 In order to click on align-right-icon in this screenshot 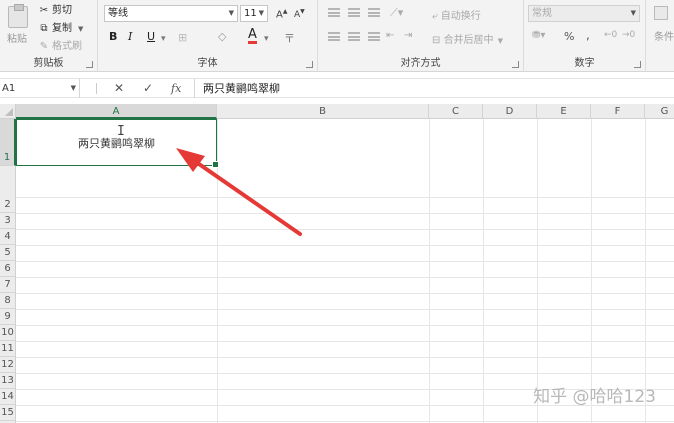, I will do `click(374, 36)`.